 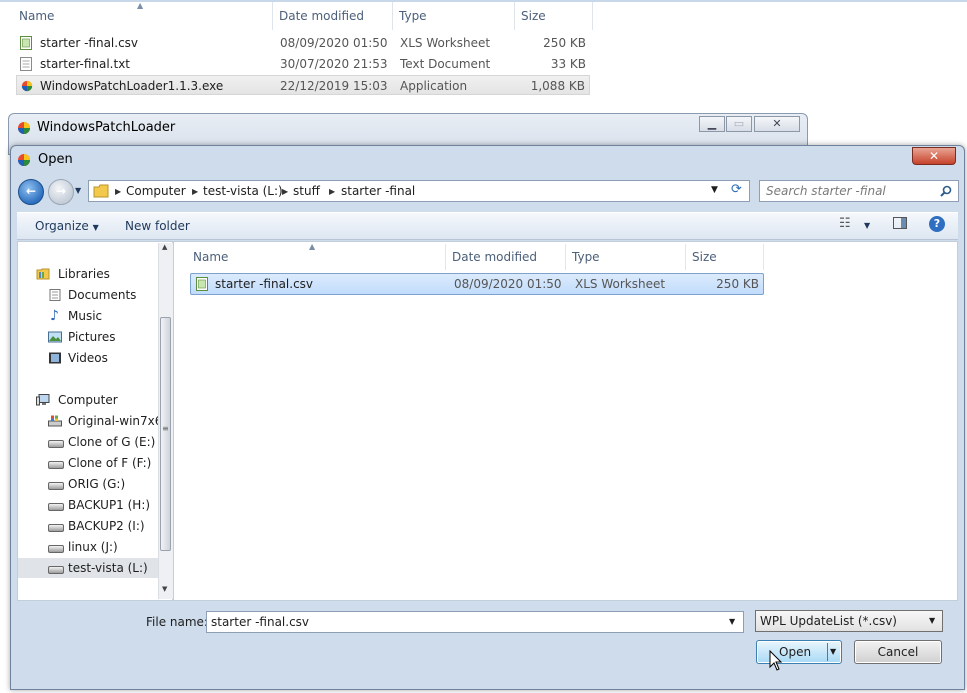 What do you see at coordinates (795, 652) in the screenshot?
I see `open-label: Open` at bounding box center [795, 652].